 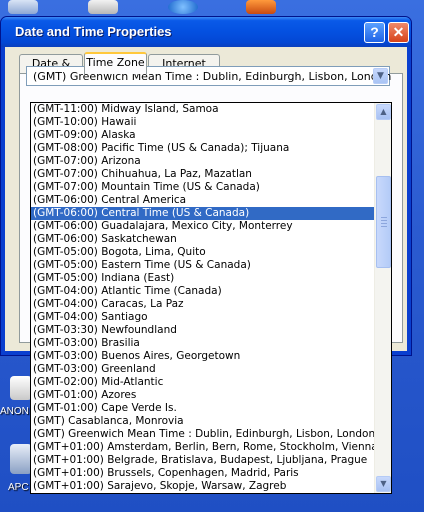 I want to click on timezone-option: (GMT-01:00) Azores, so click(x=203, y=395).